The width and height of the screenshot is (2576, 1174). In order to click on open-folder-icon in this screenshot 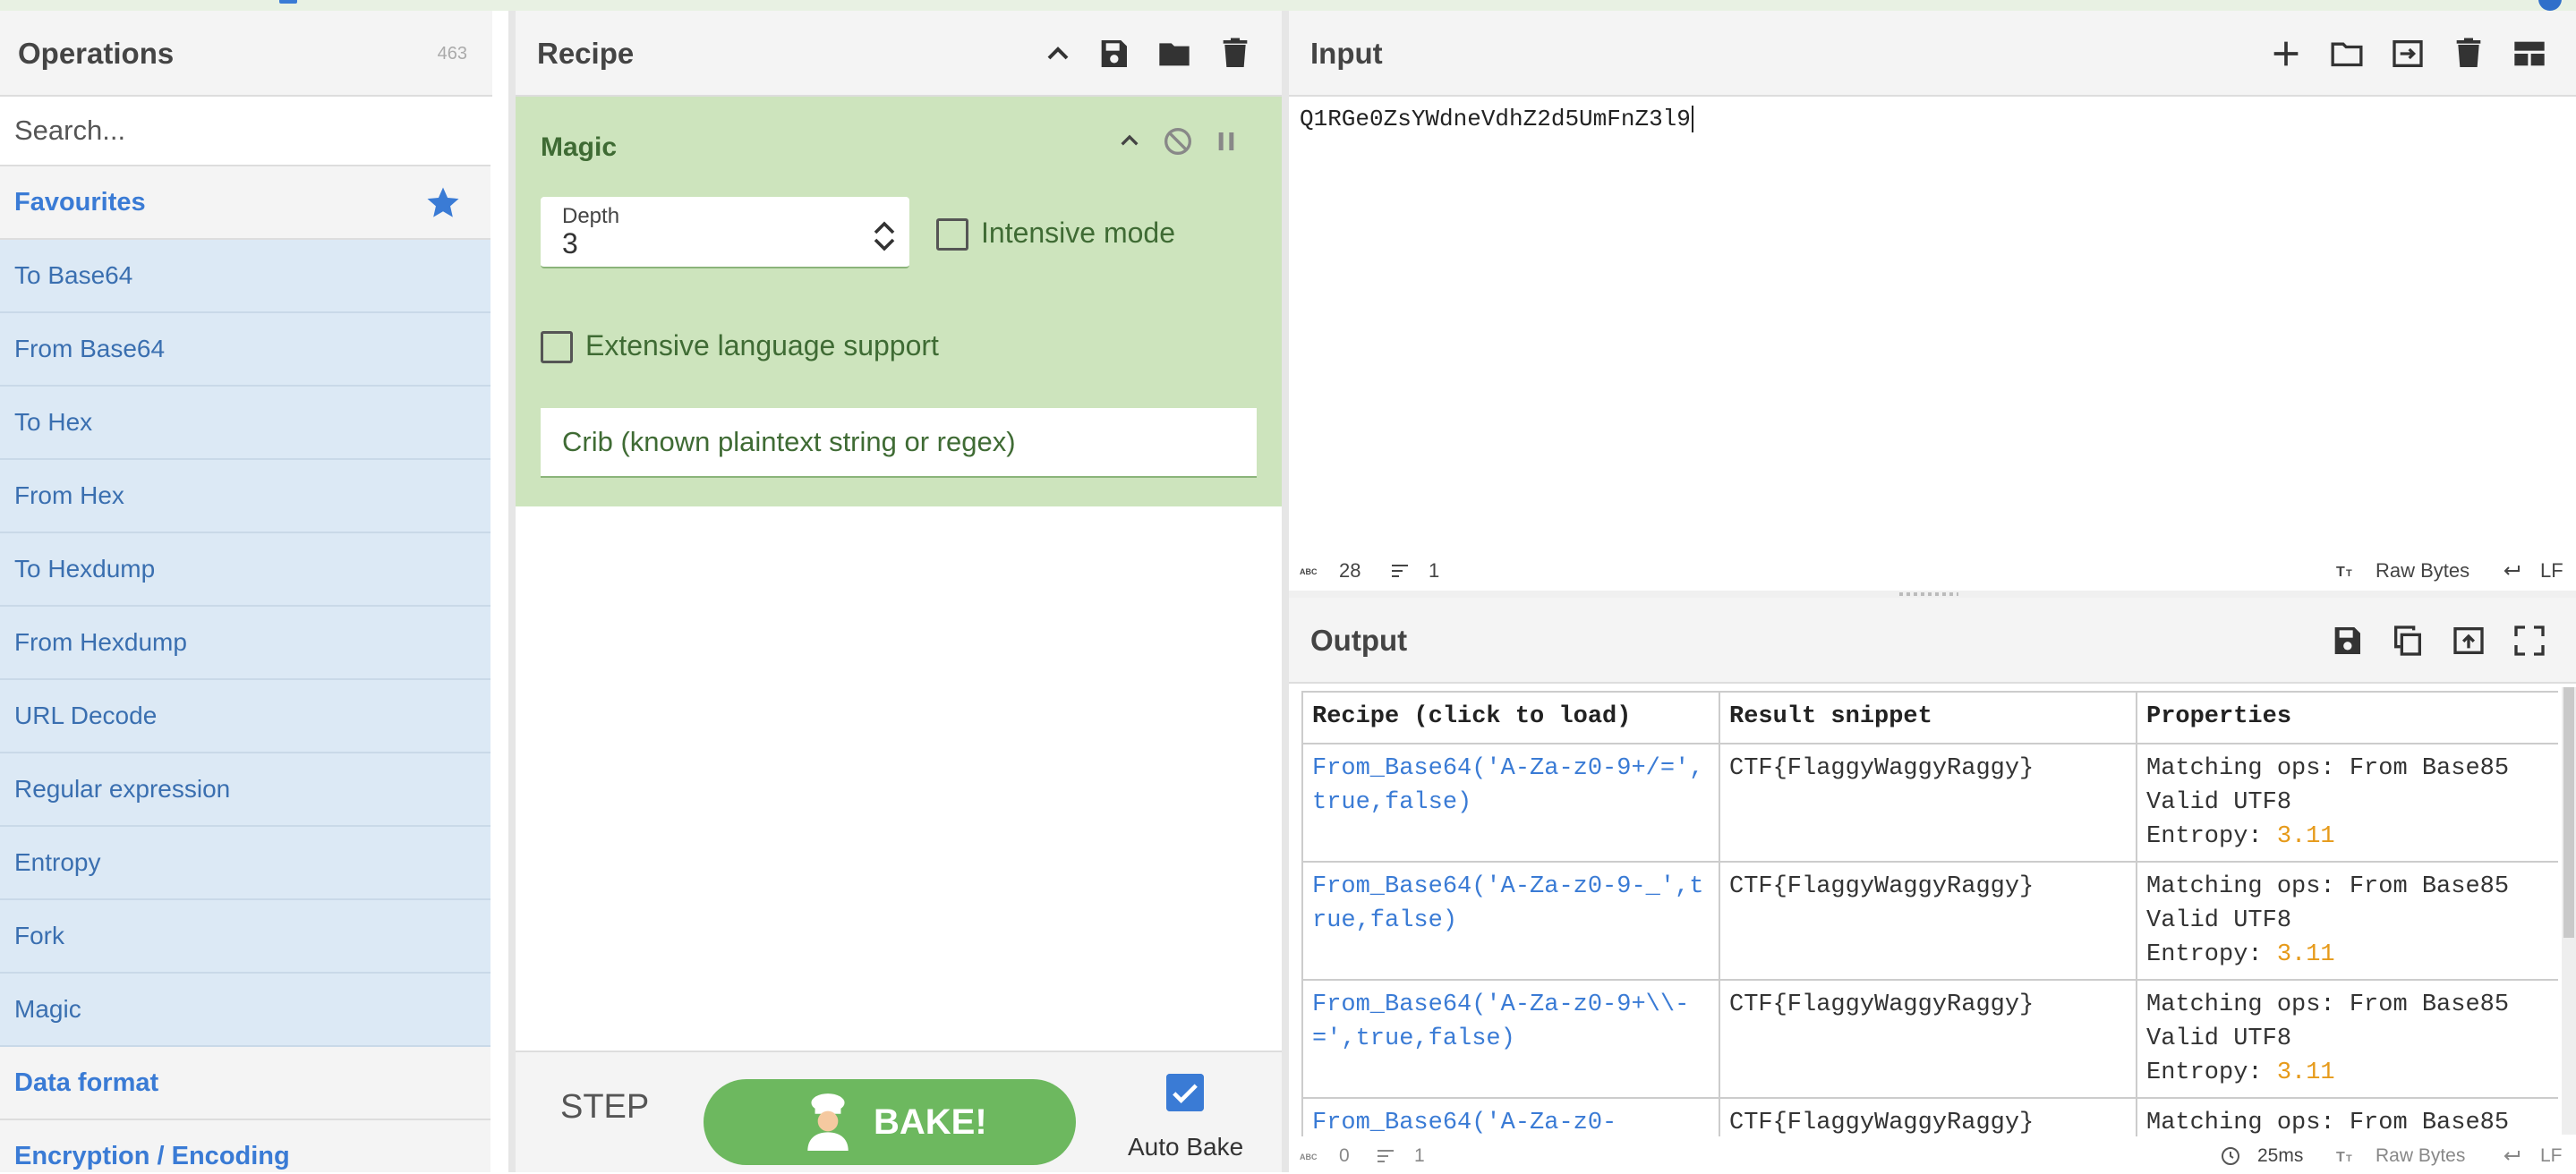, I will do `click(2347, 54)`.